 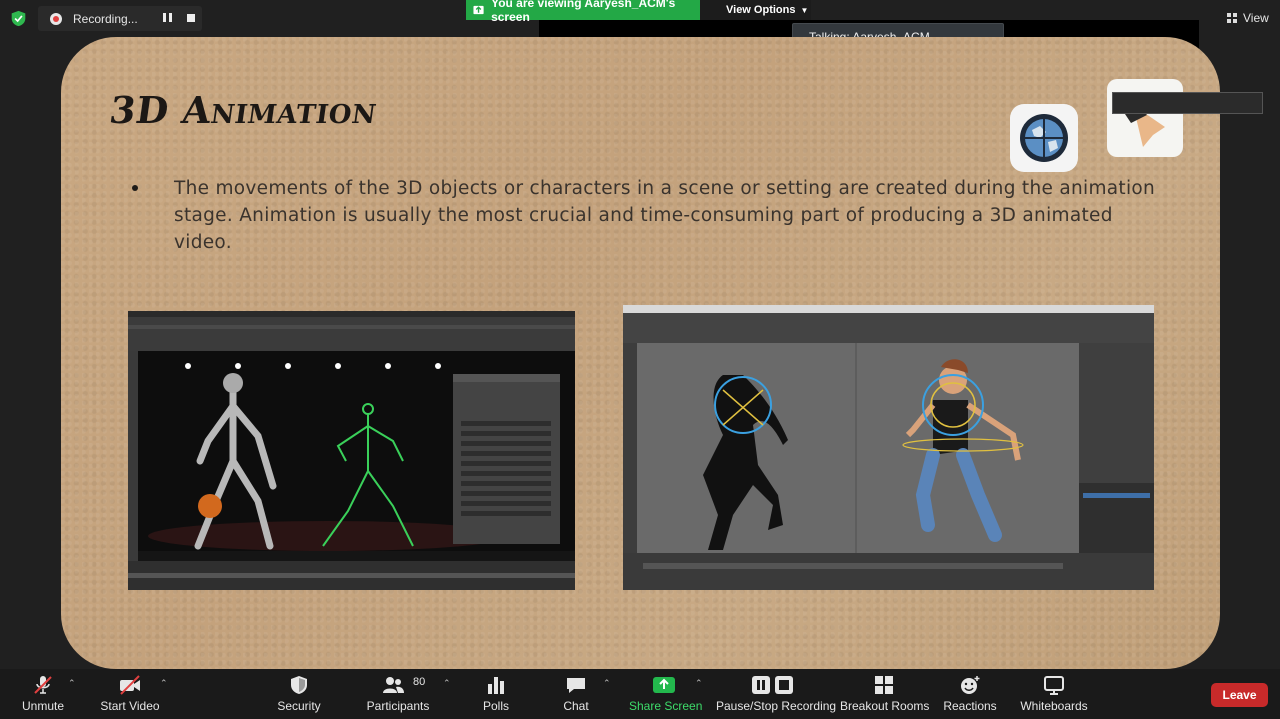 What do you see at coordinates (398, 694) in the screenshot?
I see `participants-button: 80 Participants` at bounding box center [398, 694].